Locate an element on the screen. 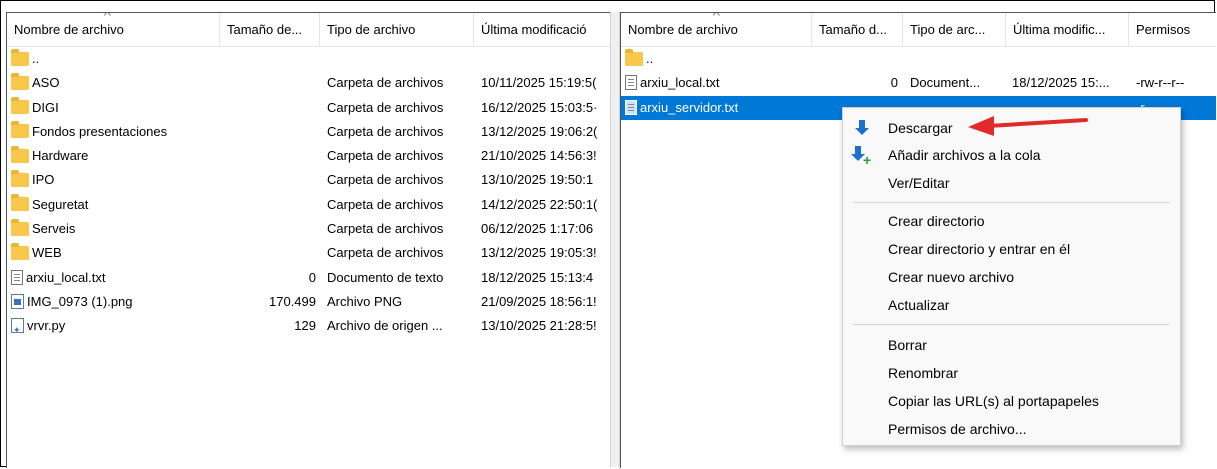 This screenshot has width=1217, height=469. add-to-queue-icon: + is located at coordinates (861, 156).